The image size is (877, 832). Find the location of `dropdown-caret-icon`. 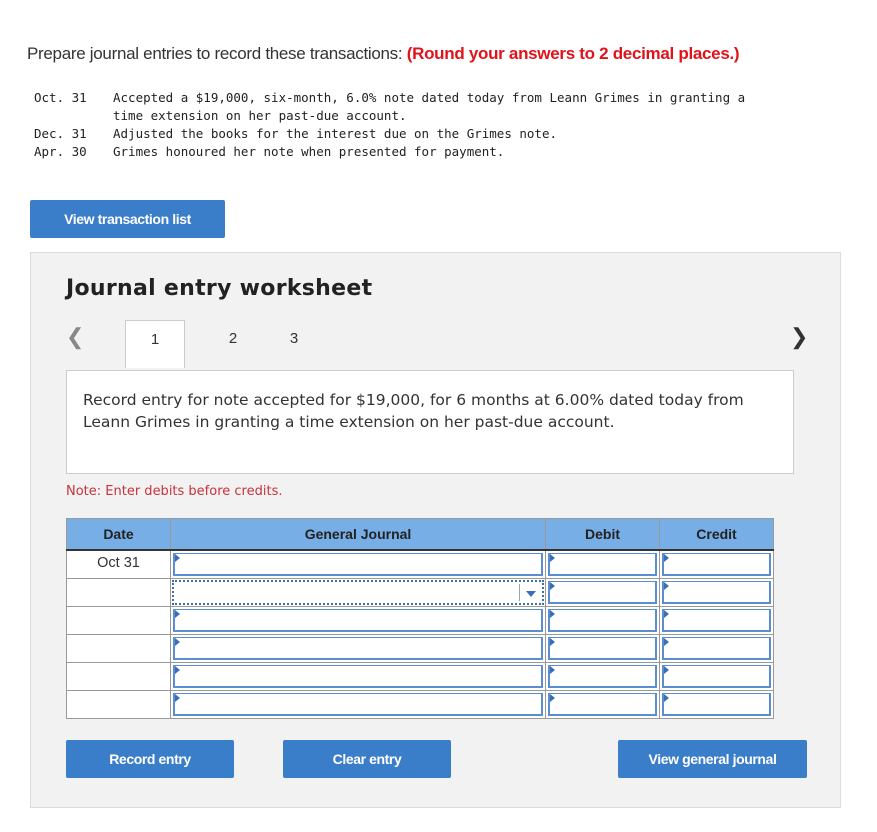

dropdown-caret-icon is located at coordinates (531, 594).